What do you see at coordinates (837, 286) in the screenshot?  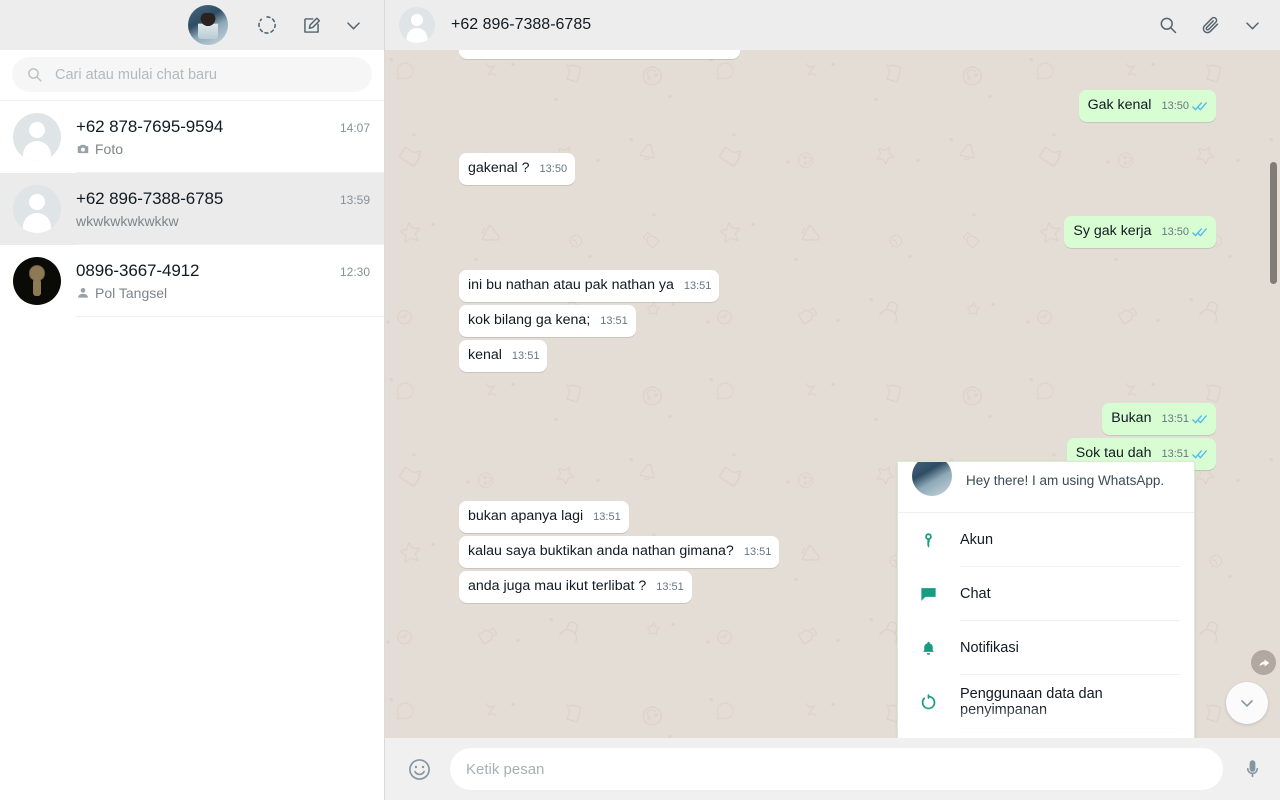 I see `message-row: ini bu nathan atau pak nathan ya 13:51` at bounding box center [837, 286].